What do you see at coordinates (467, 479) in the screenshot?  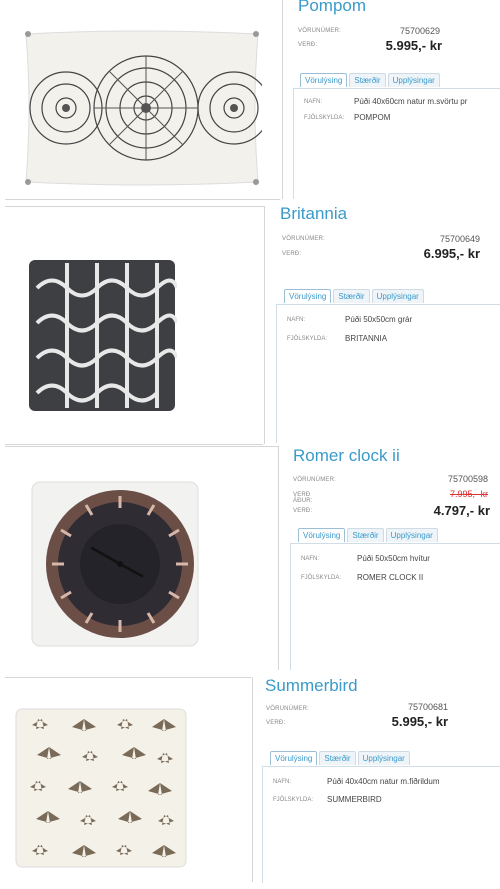 I see `sku-value: 75700598` at bounding box center [467, 479].